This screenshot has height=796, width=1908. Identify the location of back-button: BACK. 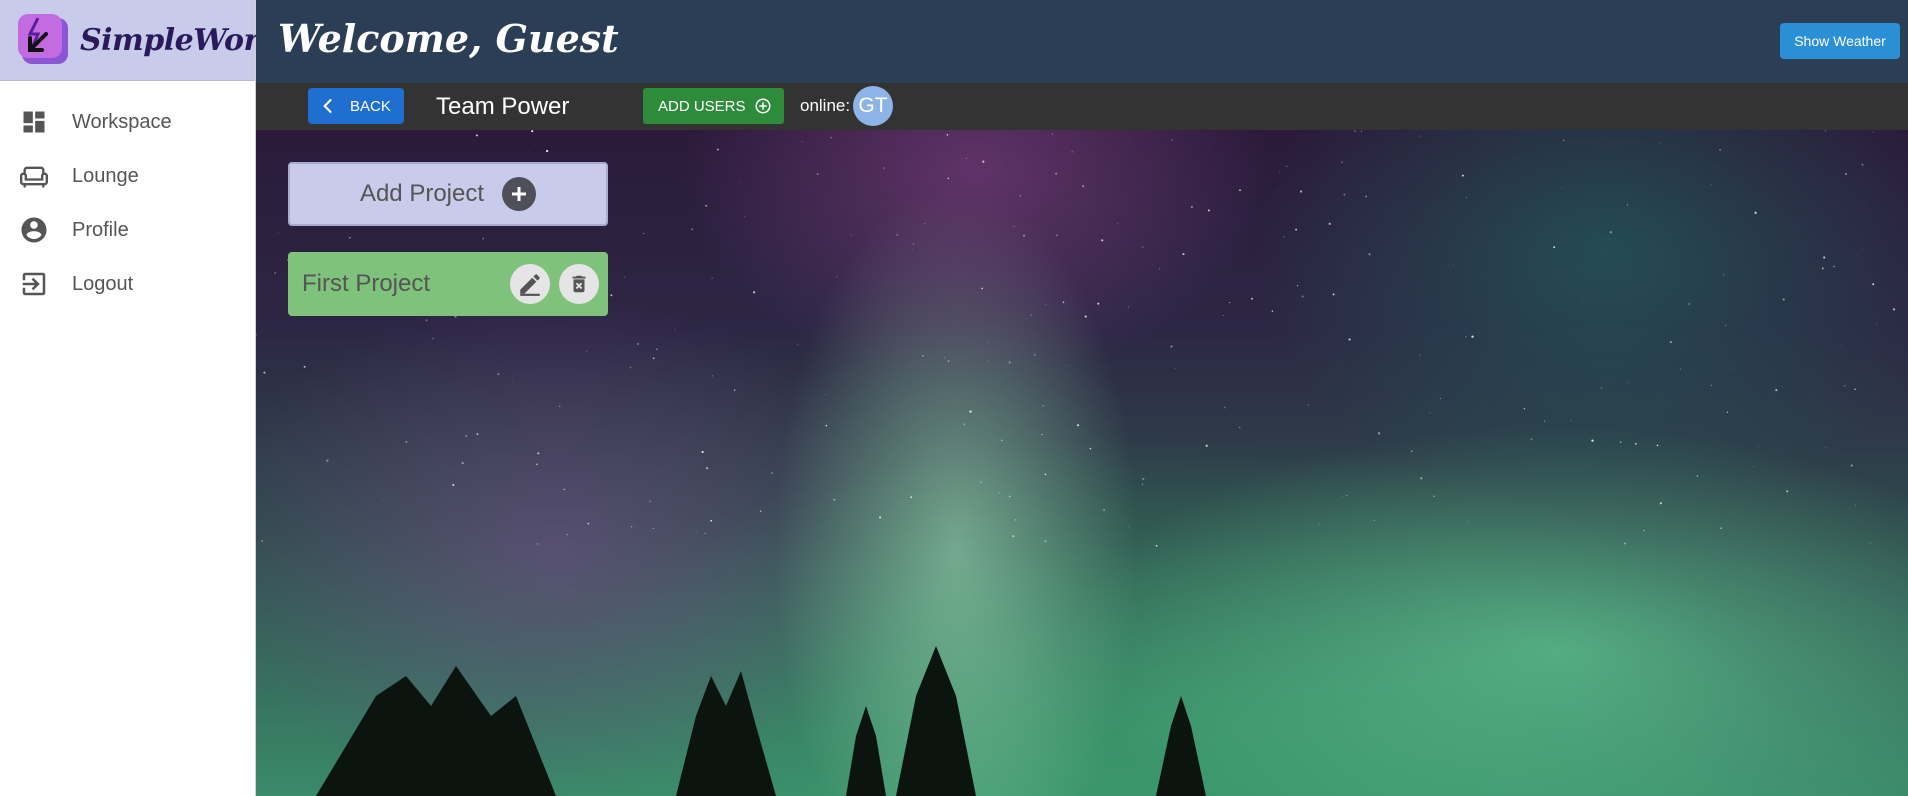
(356, 106).